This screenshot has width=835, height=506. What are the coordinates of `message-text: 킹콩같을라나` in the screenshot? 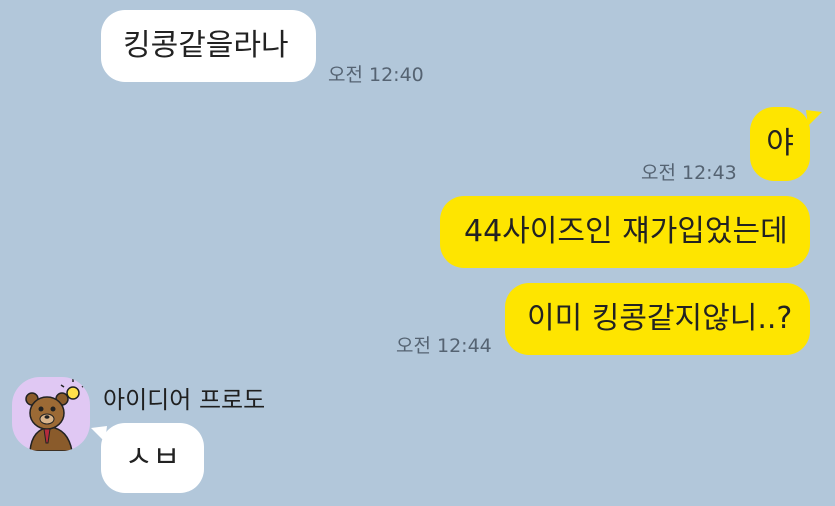 It's located at (206, 45).